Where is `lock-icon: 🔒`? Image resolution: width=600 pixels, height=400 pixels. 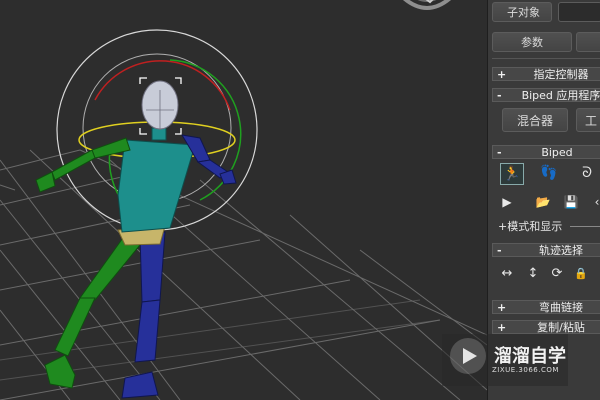 lock-icon: 🔒 is located at coordinates (581, 274).